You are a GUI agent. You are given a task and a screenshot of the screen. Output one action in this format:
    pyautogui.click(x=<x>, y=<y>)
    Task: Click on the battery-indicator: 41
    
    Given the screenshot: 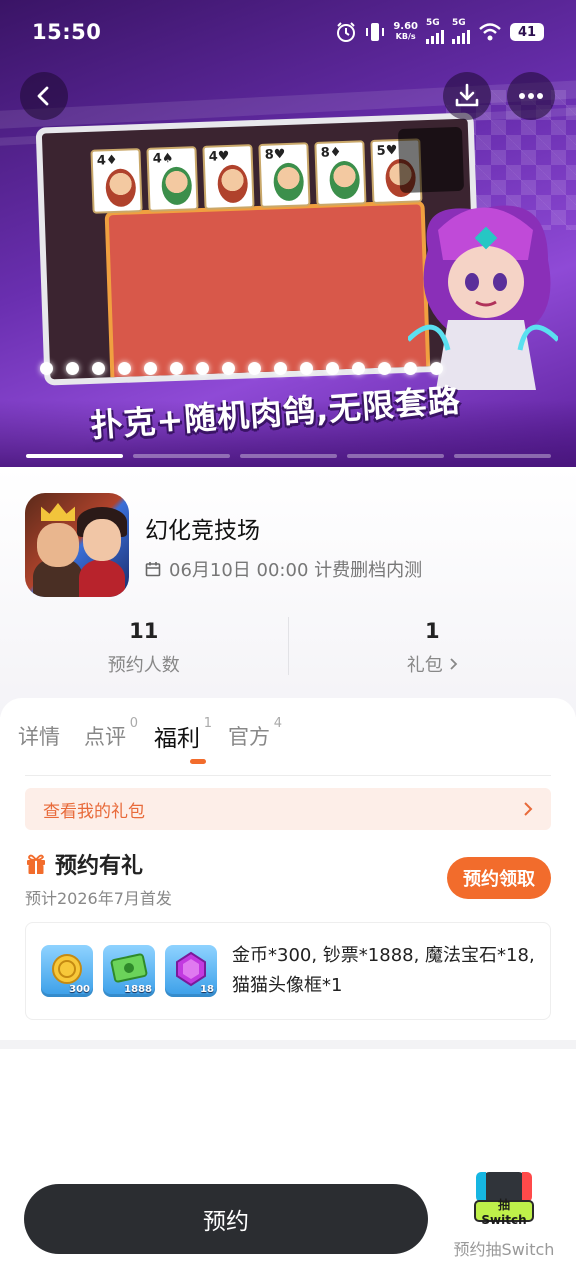 What is the action you would take?
    pyautogui.click(x=527, y=32)
    